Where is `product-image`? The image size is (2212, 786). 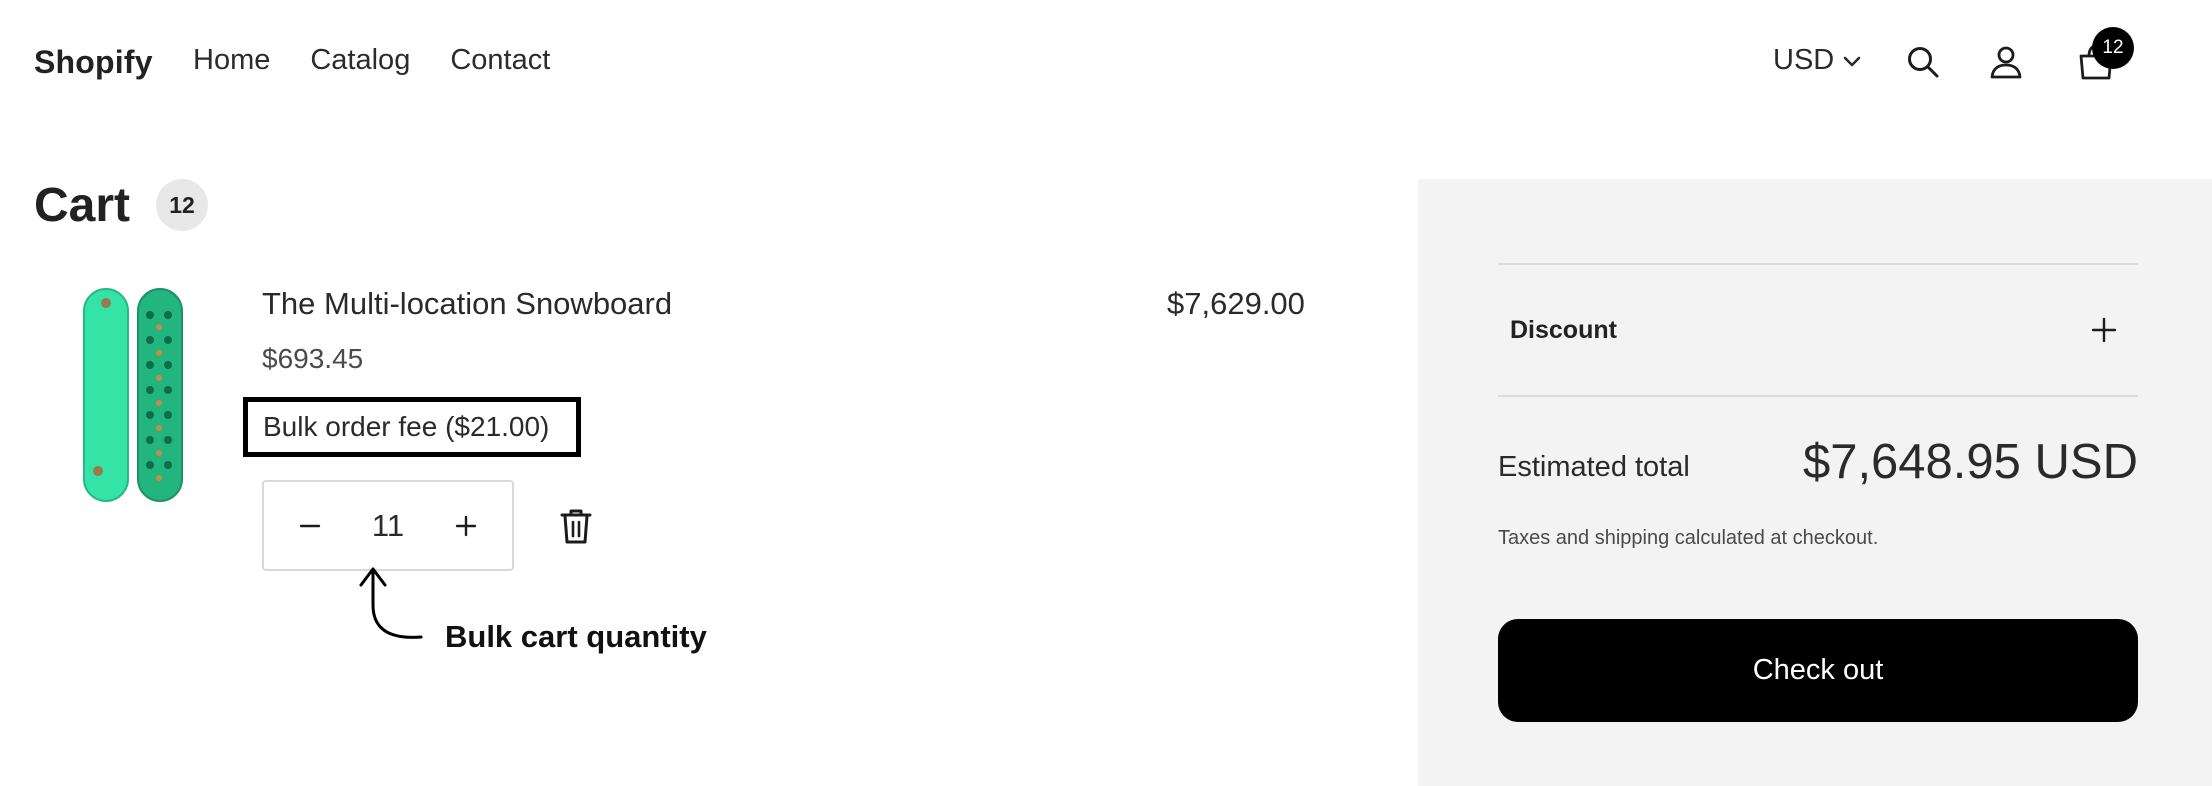 product-image is located at coordinates (135, 395).